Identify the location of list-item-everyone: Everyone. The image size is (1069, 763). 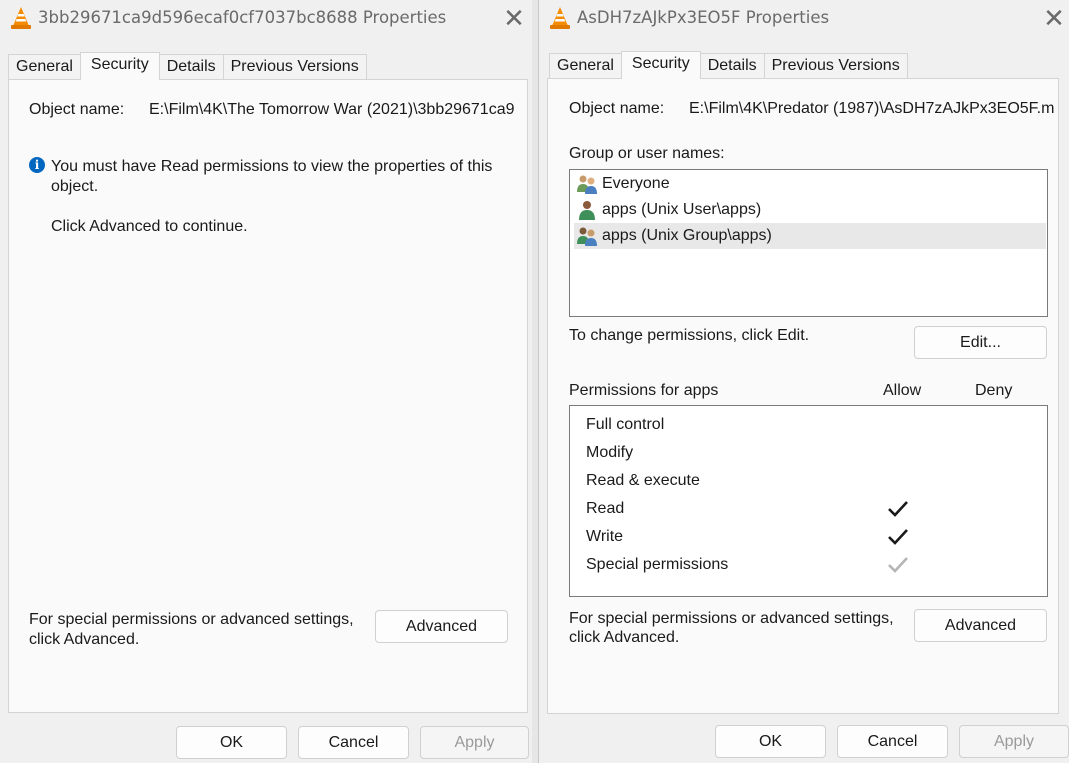
(810, 184).